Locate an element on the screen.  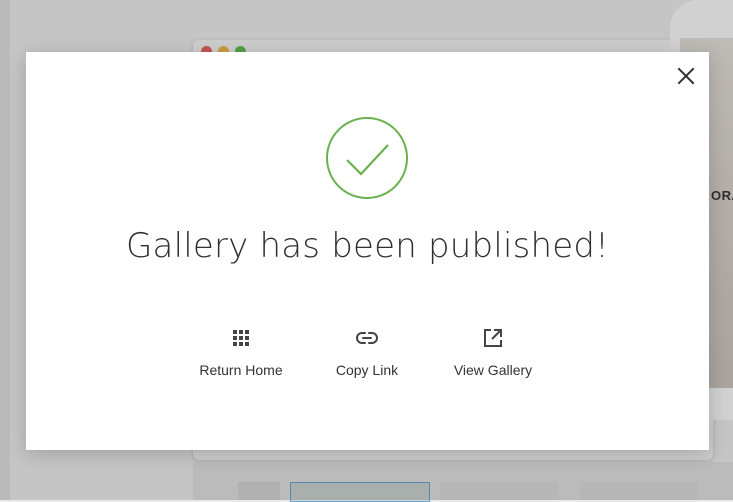
view-gallery-label: View Gallery is located at coordinates (493, 370).